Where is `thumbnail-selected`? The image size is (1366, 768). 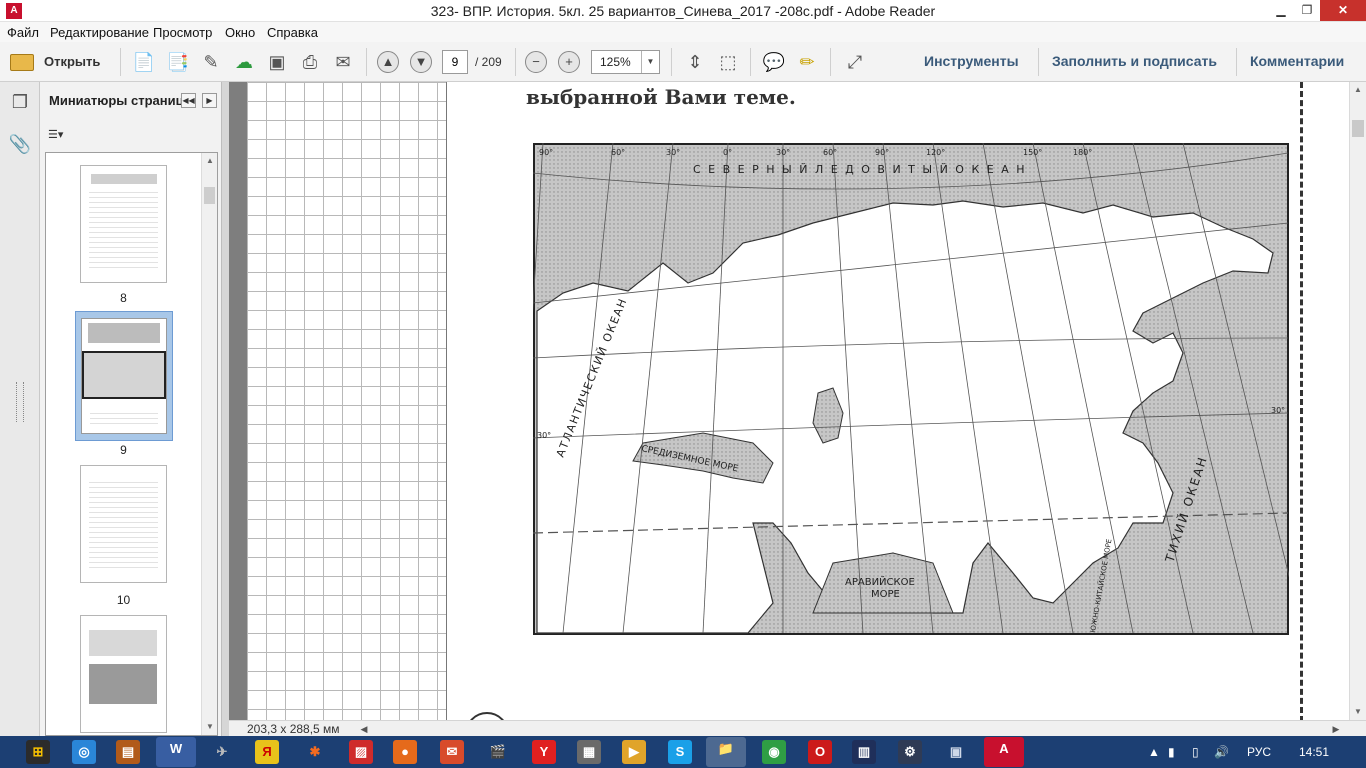 thumbnail-selected is located at coordinates (124, 376).